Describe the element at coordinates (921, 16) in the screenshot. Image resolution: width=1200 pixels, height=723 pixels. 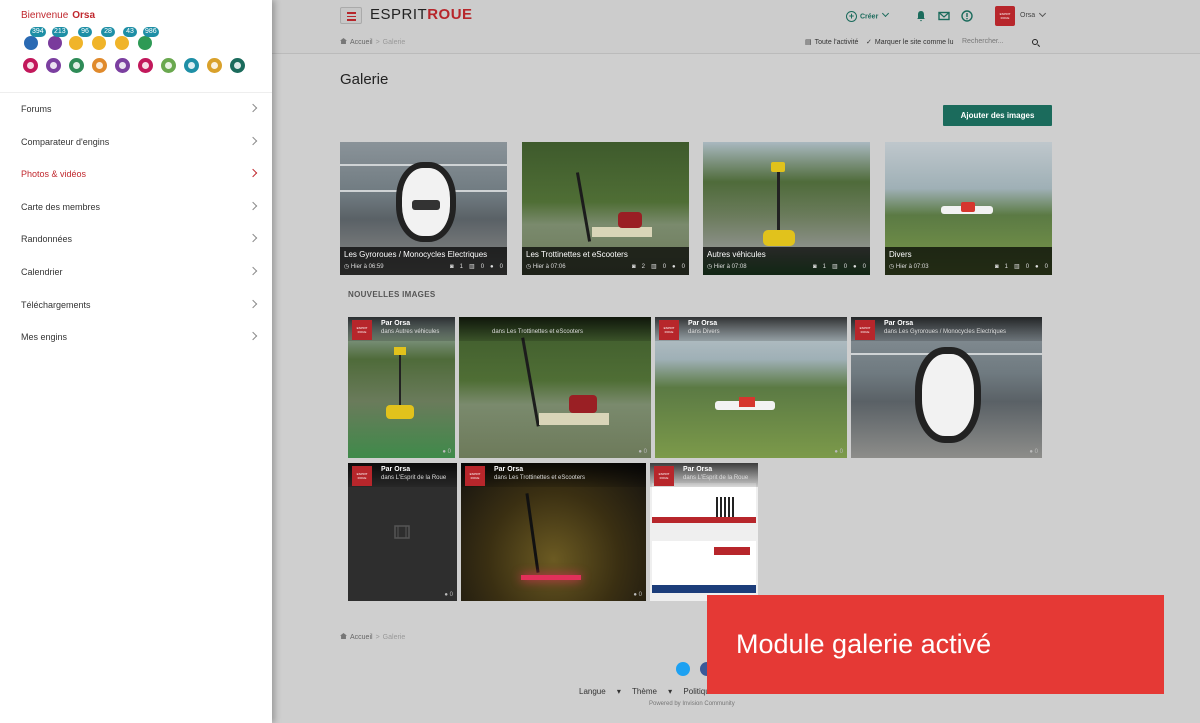
I see `bell-icon` at that location.